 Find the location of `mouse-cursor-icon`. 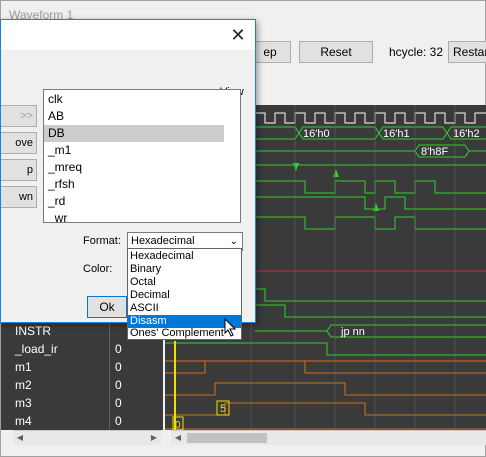

mouse-cursor-icon is located at coordinates (230, 327).